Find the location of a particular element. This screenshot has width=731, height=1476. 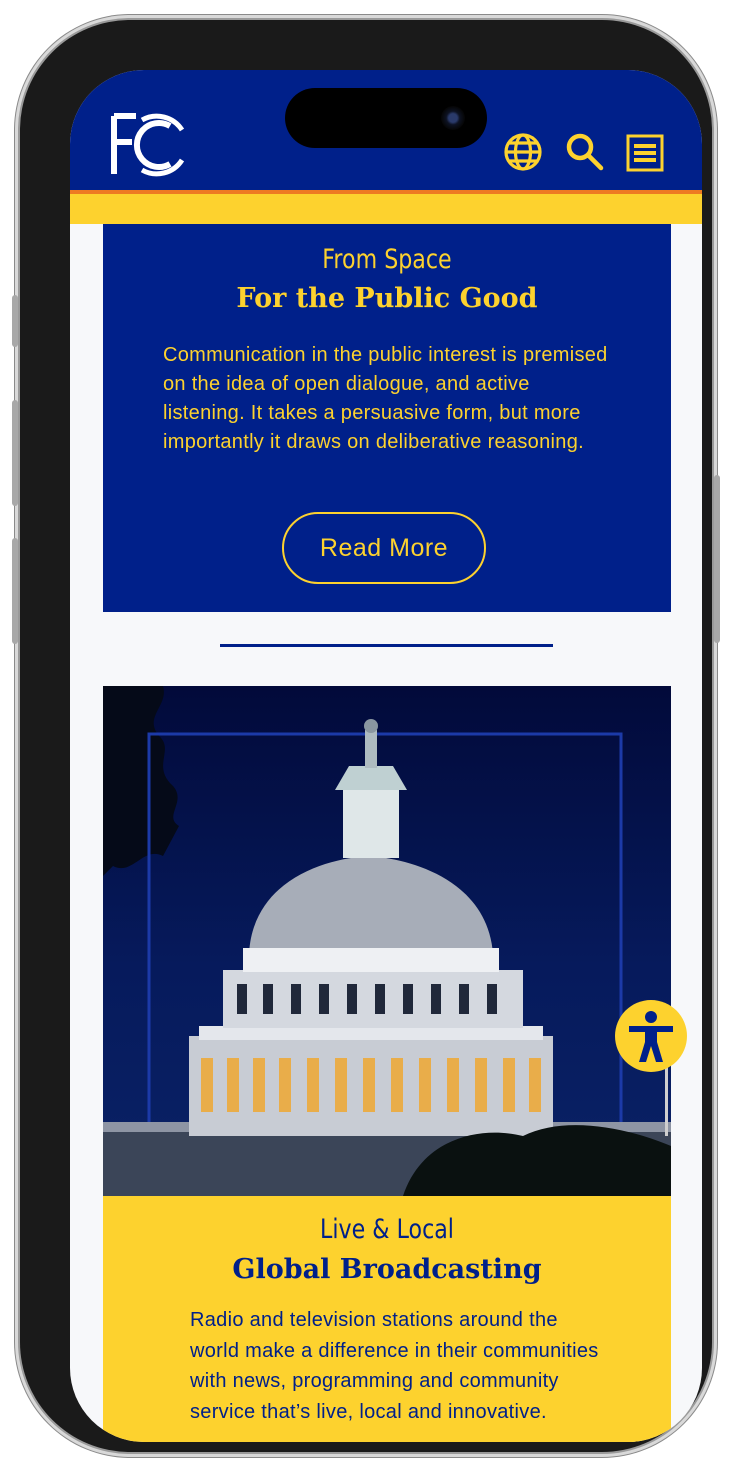

camera-icon is located at coordinates (453, 118).